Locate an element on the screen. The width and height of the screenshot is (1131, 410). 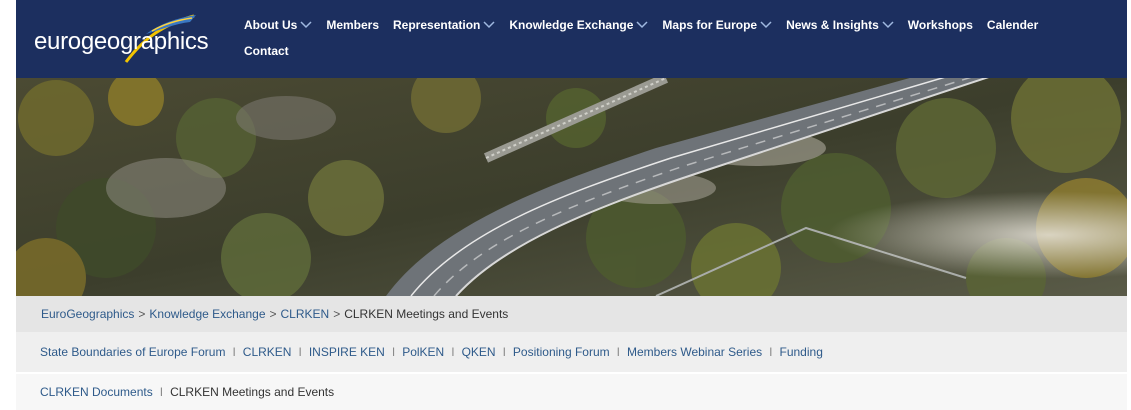
main-nav-row-2: Contact is located at coordinates (684, 51).